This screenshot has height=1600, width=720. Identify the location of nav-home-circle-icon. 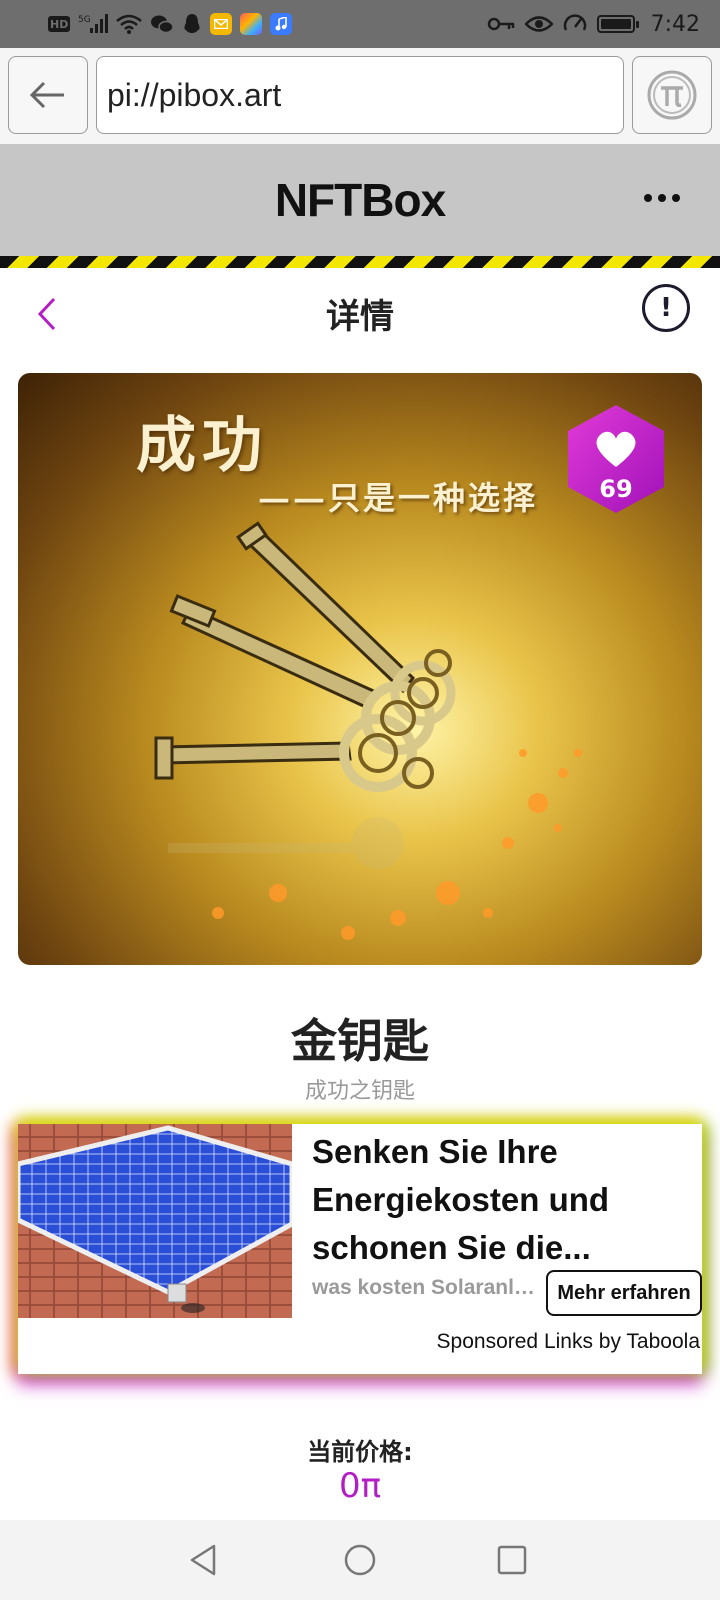
(360, 1560).